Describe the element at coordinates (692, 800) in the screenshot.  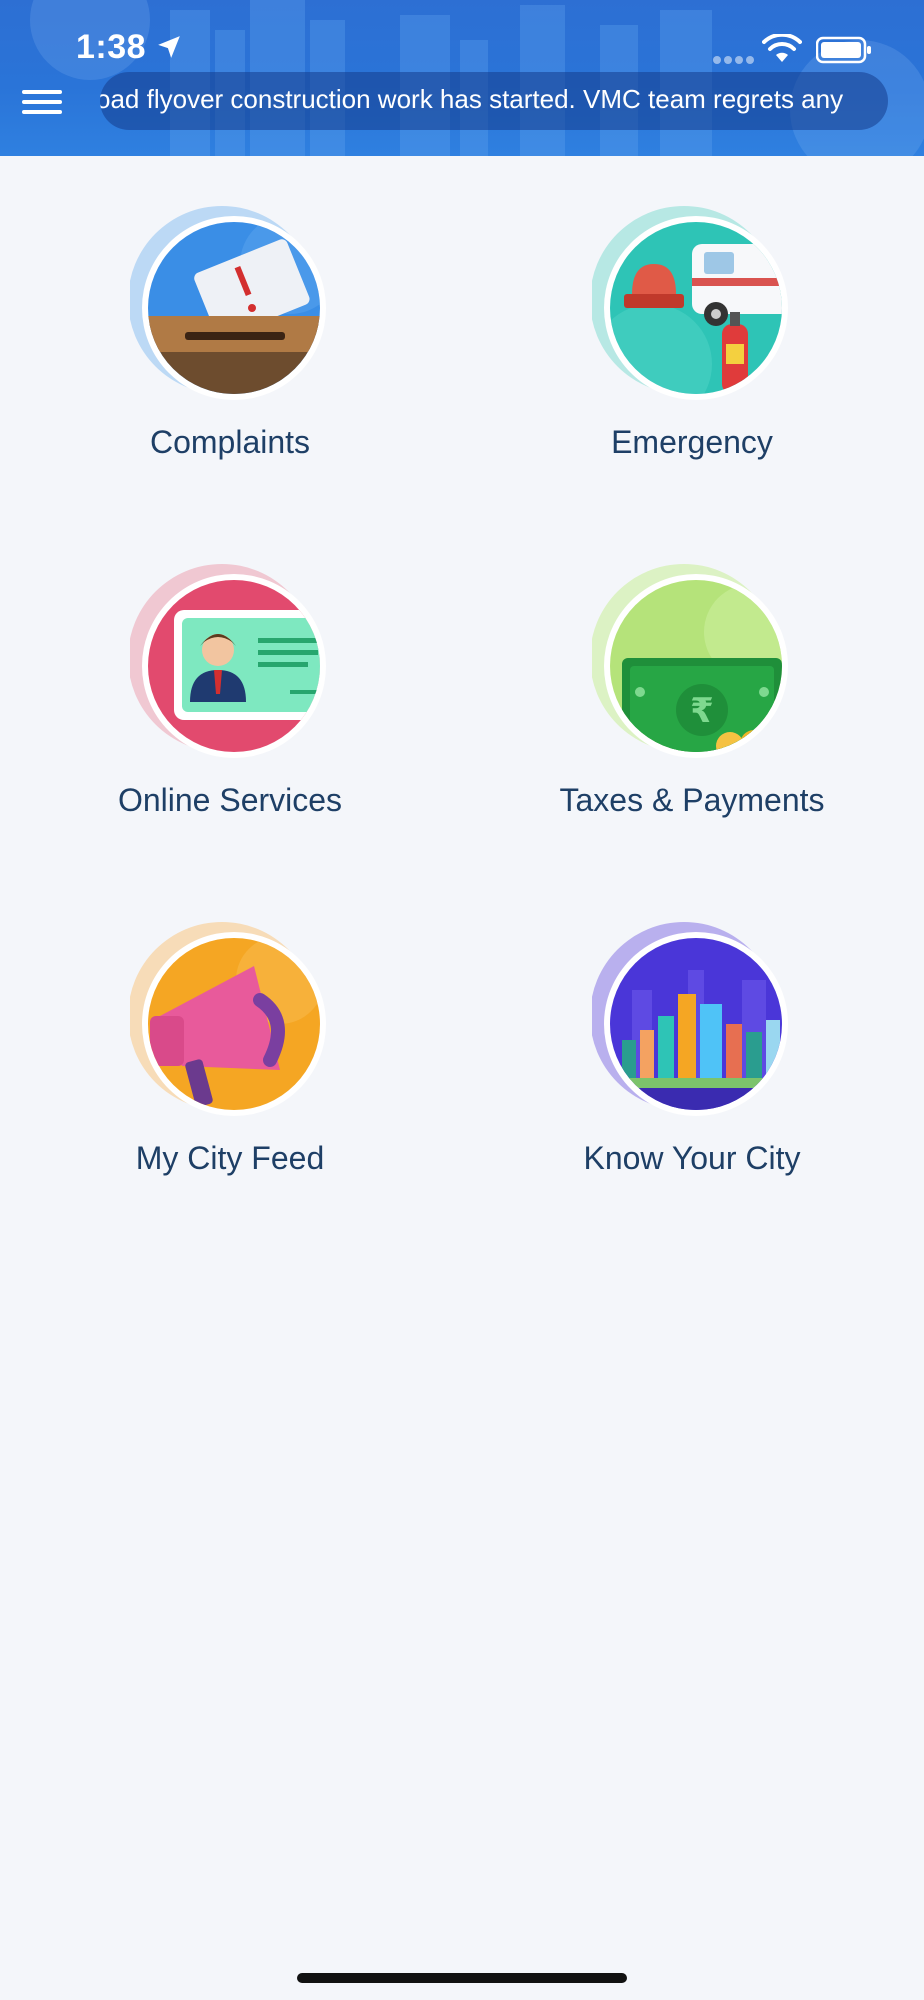
I see `tile-taxes-payments-label: Taxes & Payments` at that location.